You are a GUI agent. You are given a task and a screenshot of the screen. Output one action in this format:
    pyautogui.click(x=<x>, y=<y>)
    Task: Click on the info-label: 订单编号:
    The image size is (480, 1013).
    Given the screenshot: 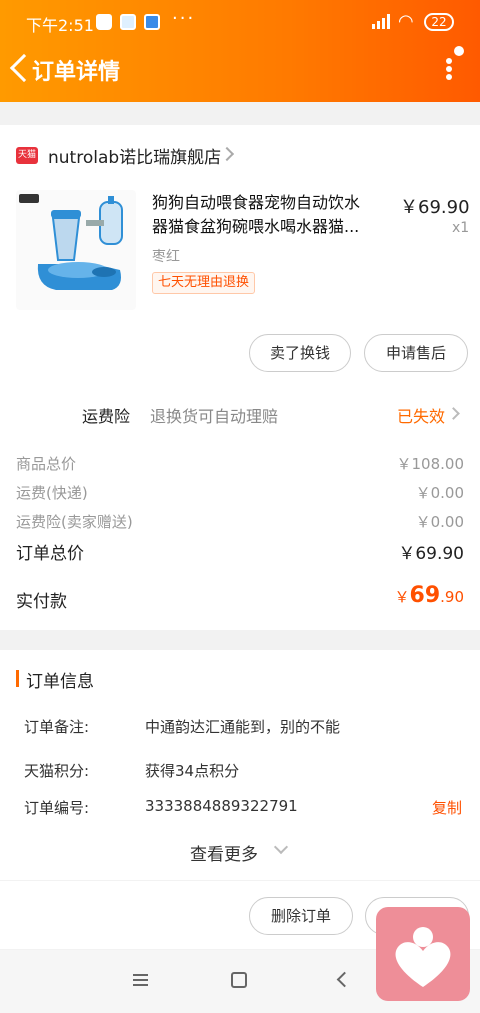 What is the action you would take?
    pyautogui.click(x=57, y=808)
    